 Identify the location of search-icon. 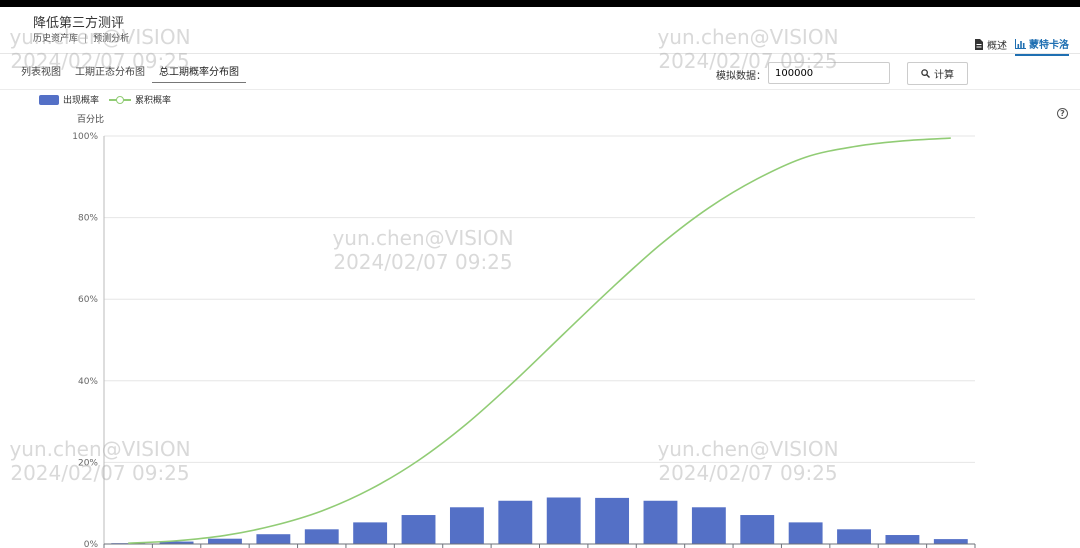
(925, 73).